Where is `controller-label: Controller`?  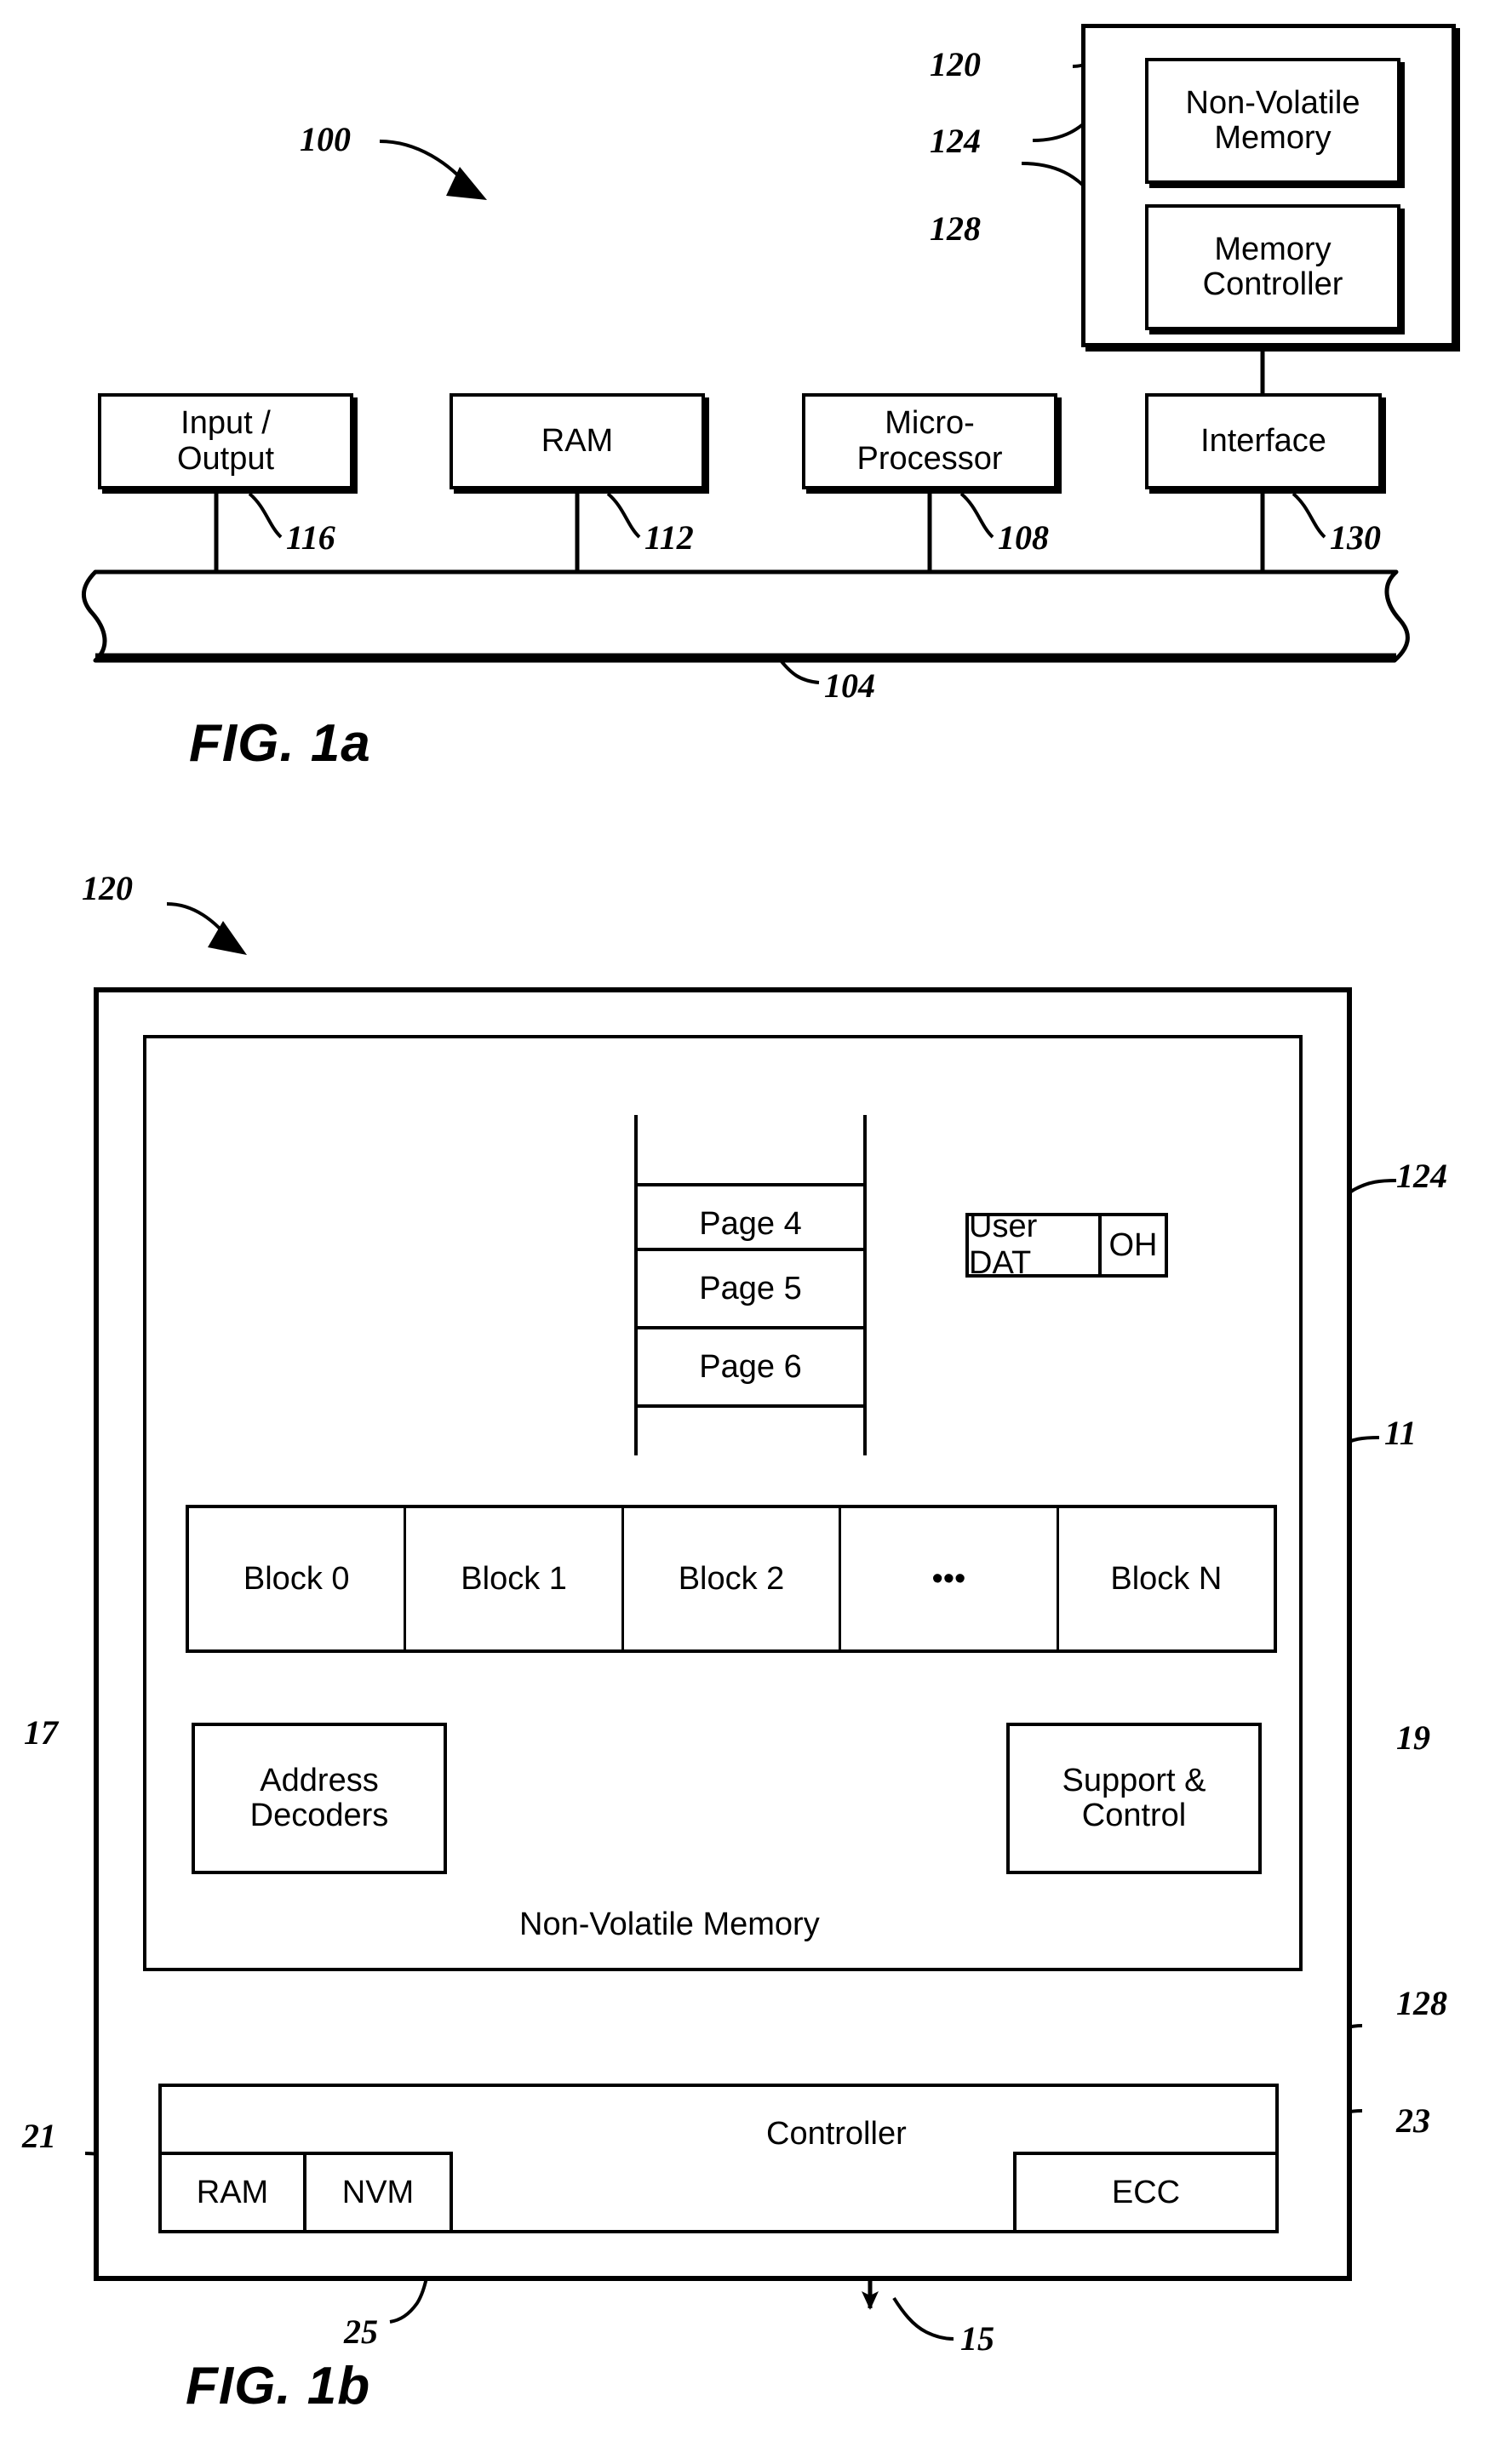 controller-label: Controller is located at coordinates (836, 2134).